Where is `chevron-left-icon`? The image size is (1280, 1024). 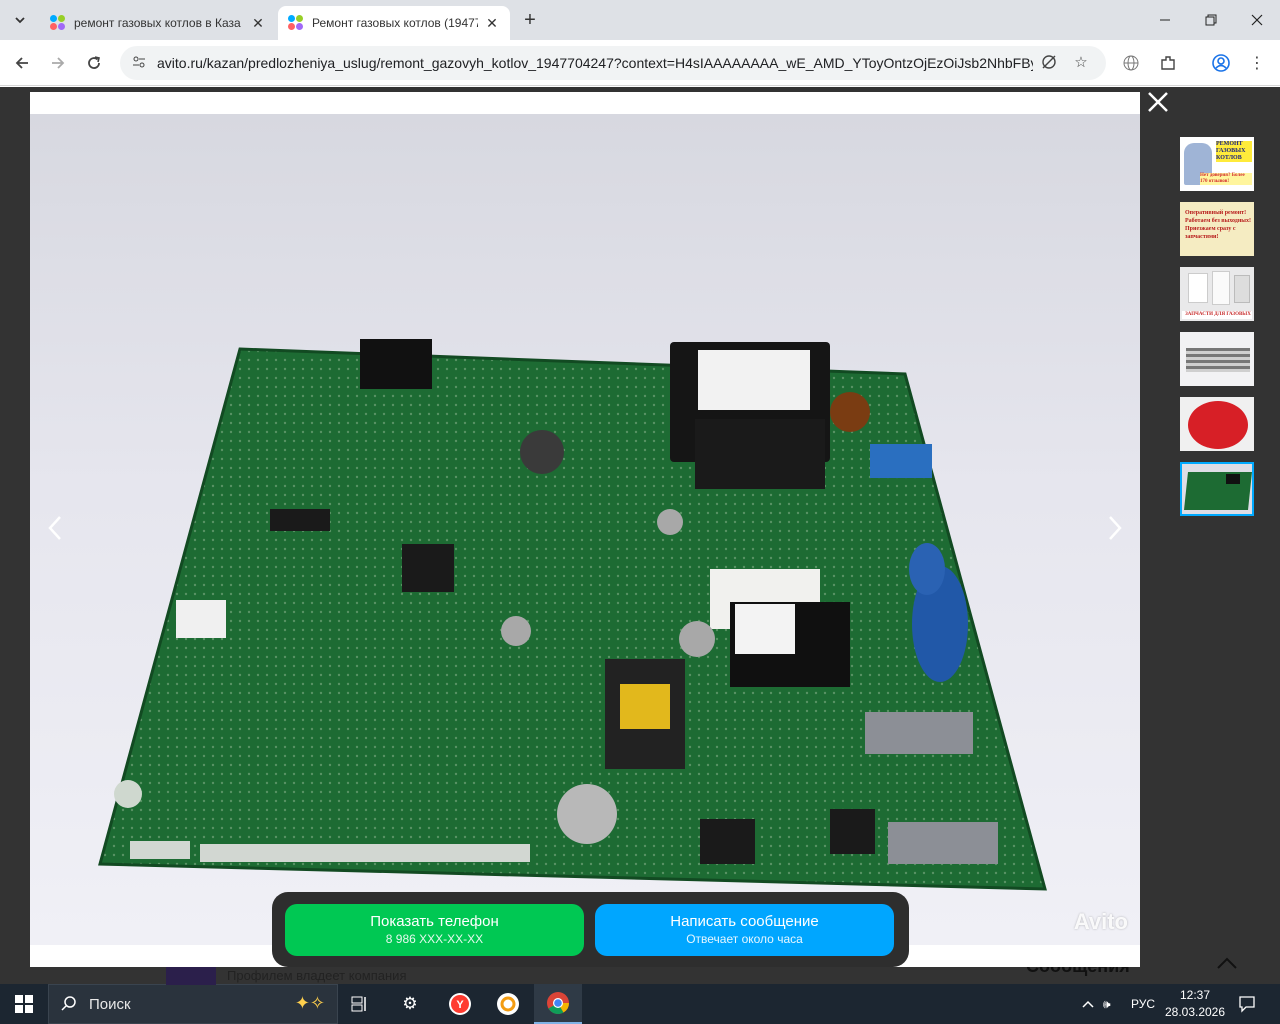
chevron-left-icon is located at coordinates (54, 528).